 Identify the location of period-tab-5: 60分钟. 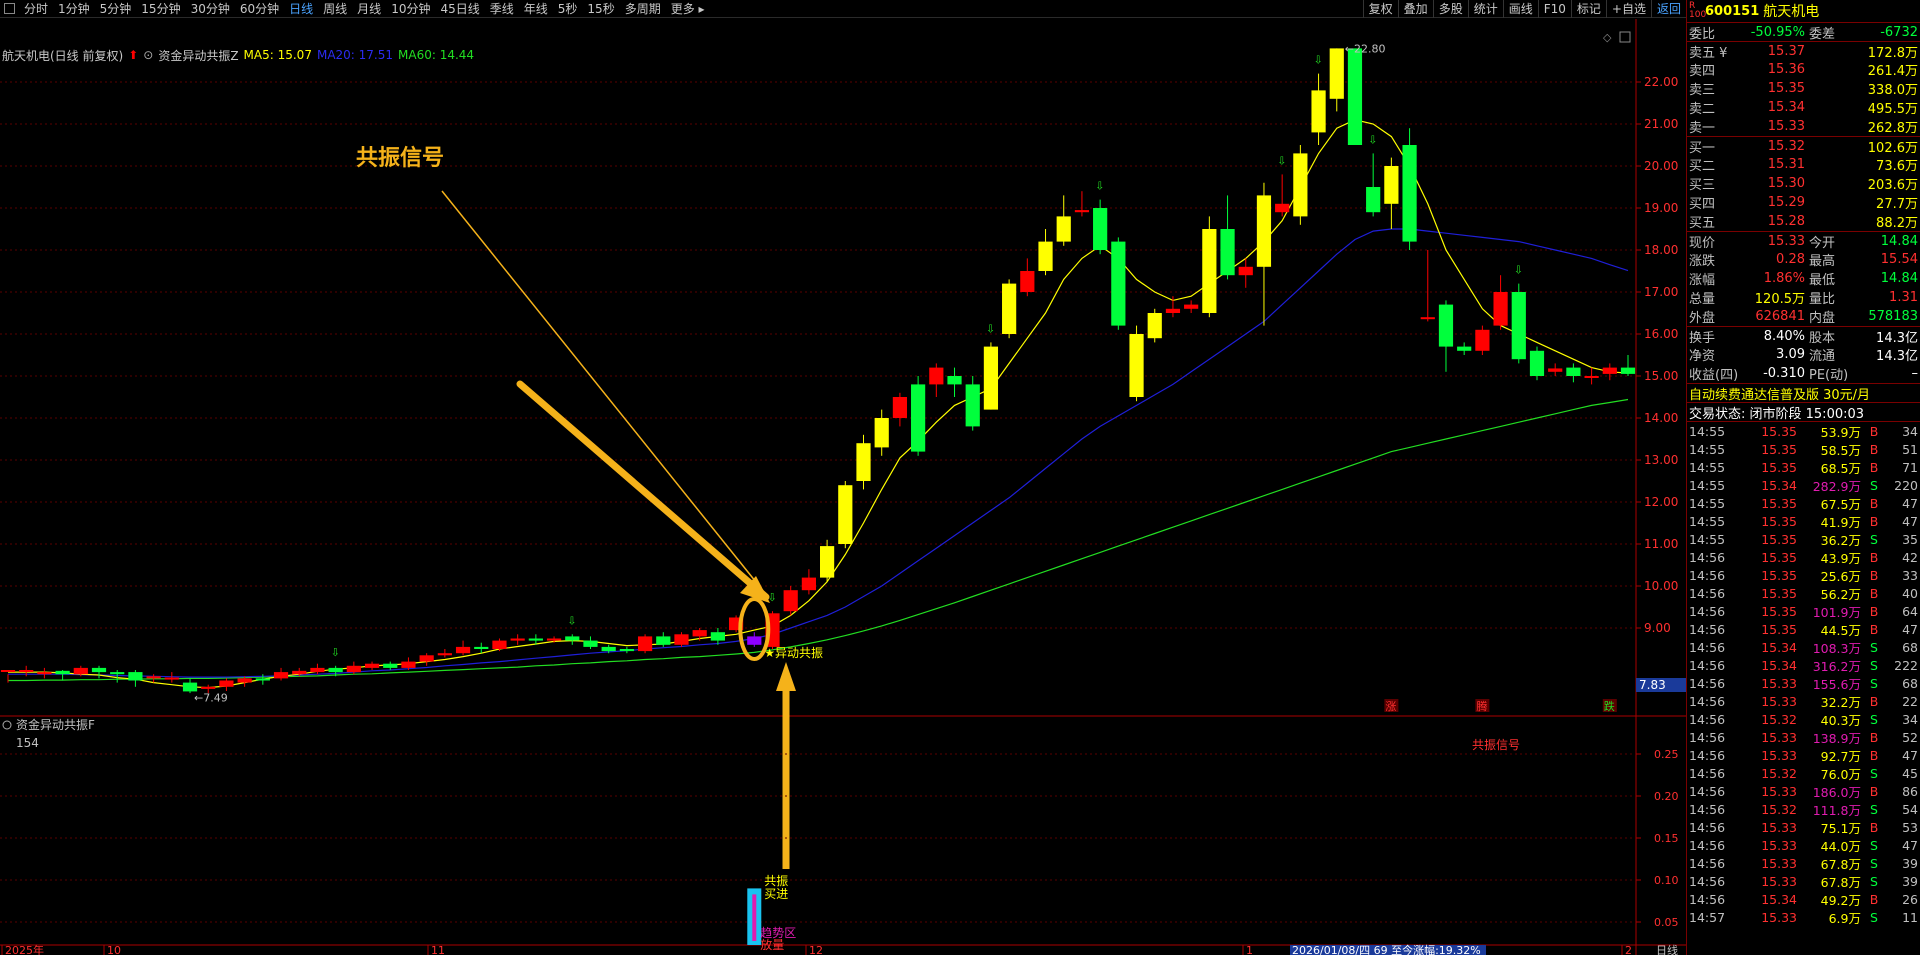
(259, 9).